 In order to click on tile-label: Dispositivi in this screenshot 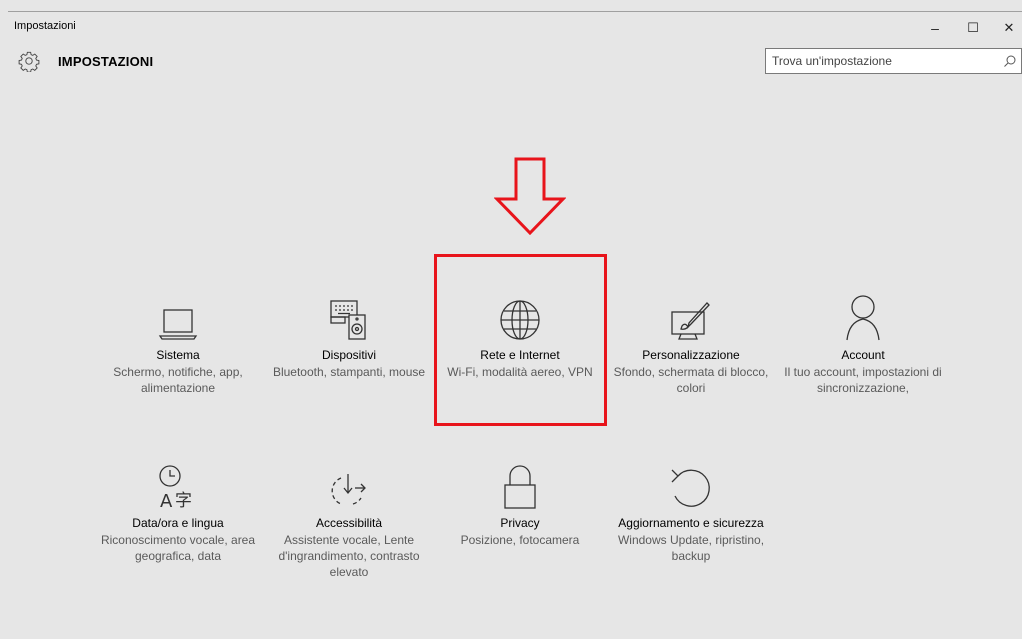, I will do `click(348, 355)`.